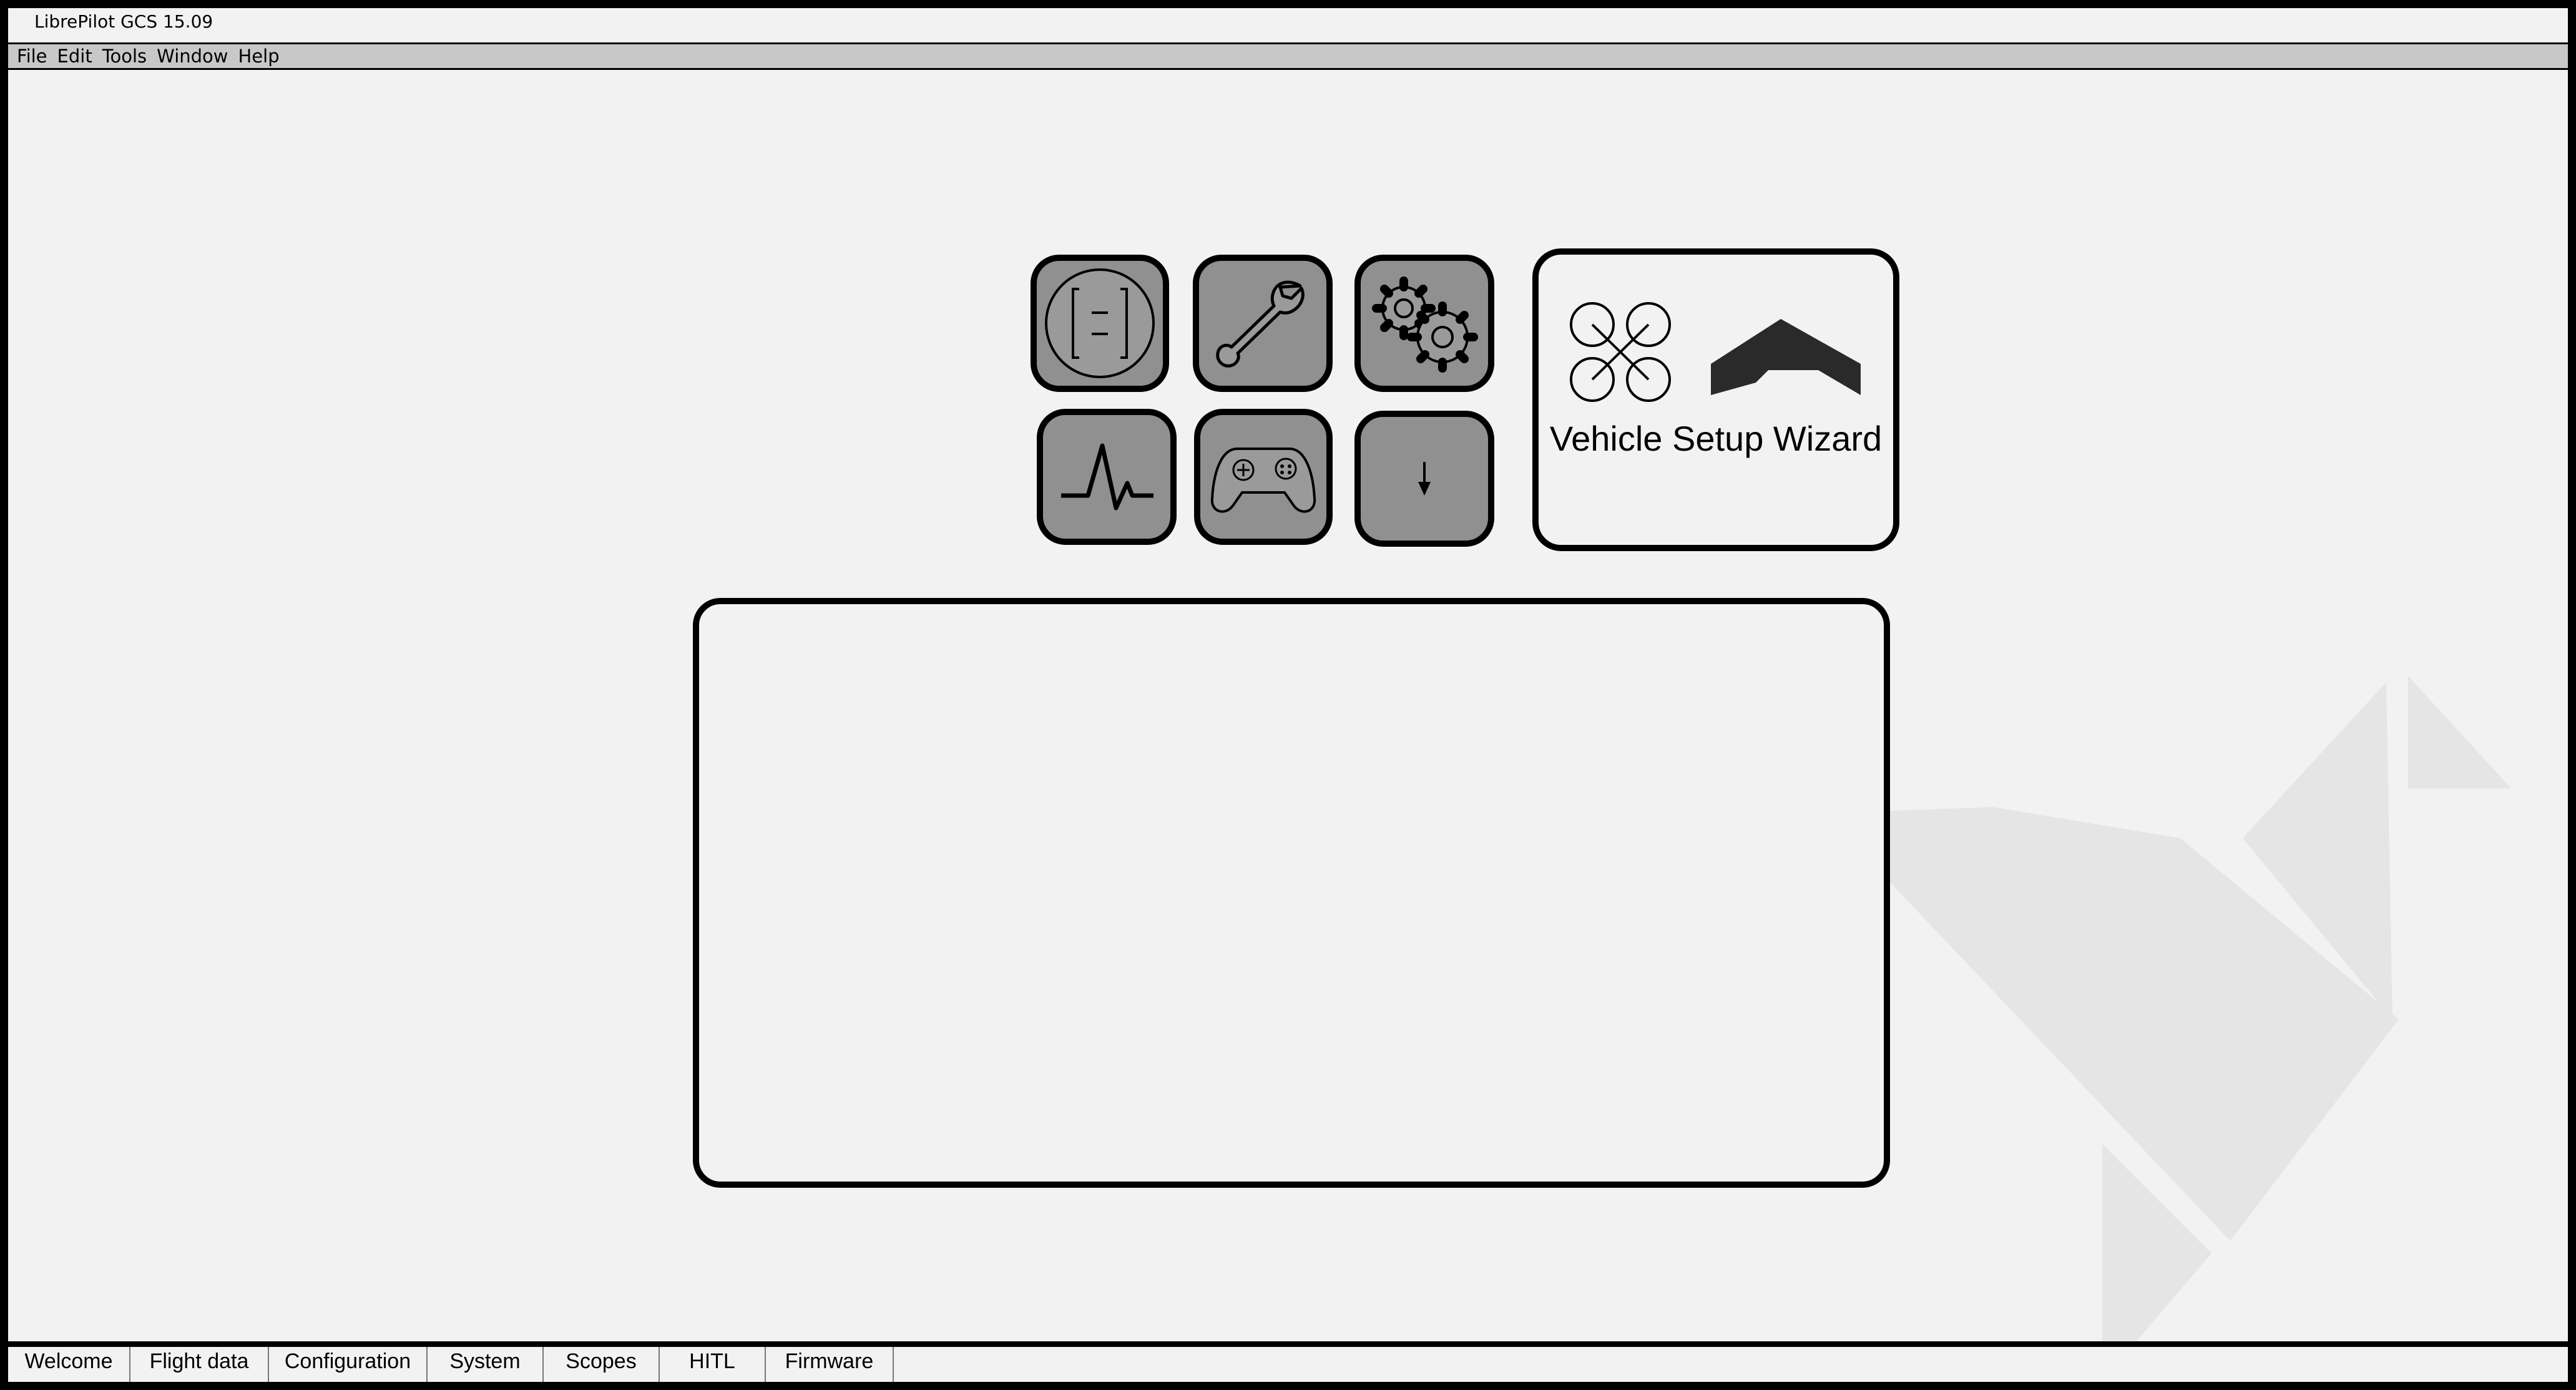 This screenshot has width=2576, height=1390. I want to click on menu-bar: File Edit Tools Window Help, so click(1288, 56).